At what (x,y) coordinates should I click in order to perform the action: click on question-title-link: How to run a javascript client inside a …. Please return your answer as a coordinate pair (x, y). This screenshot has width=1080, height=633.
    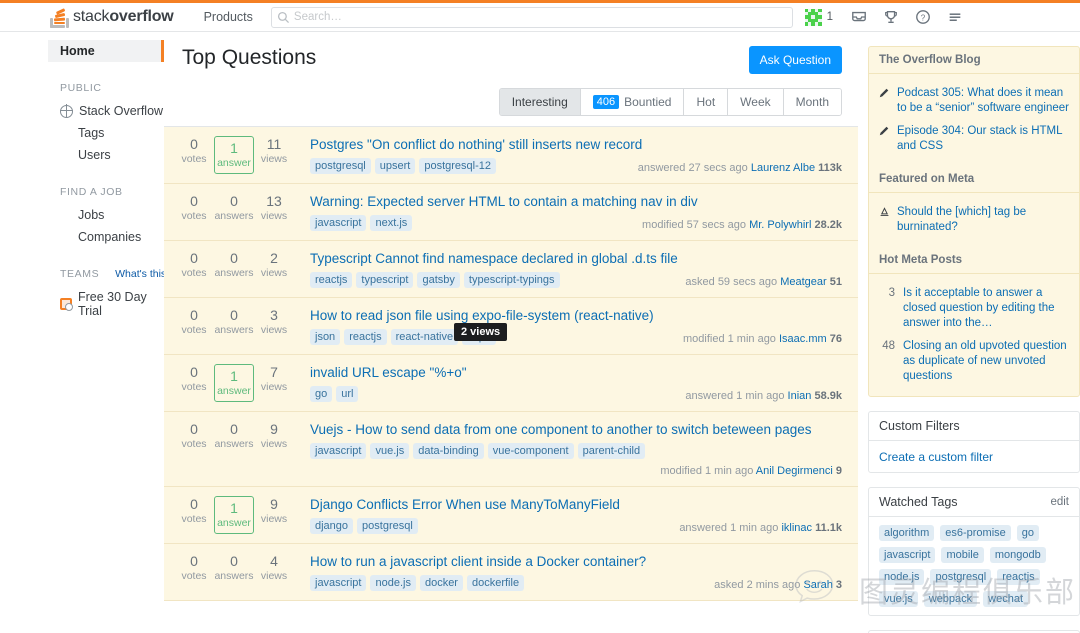
    Looking at the image, I should click on (576, 561).